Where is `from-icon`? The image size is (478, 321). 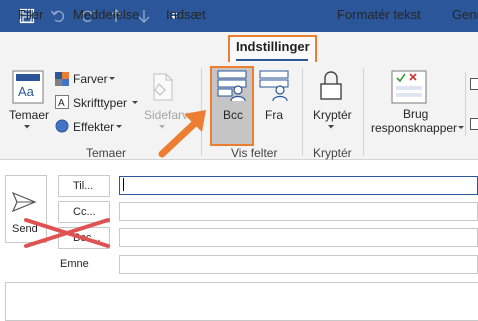 from-icon is located at coordinates (274, 86).